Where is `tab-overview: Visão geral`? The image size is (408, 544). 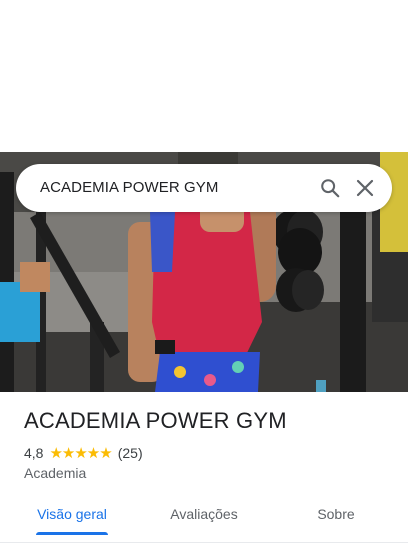
tab-overview: Visão geral is located at coordinates (72, 514).